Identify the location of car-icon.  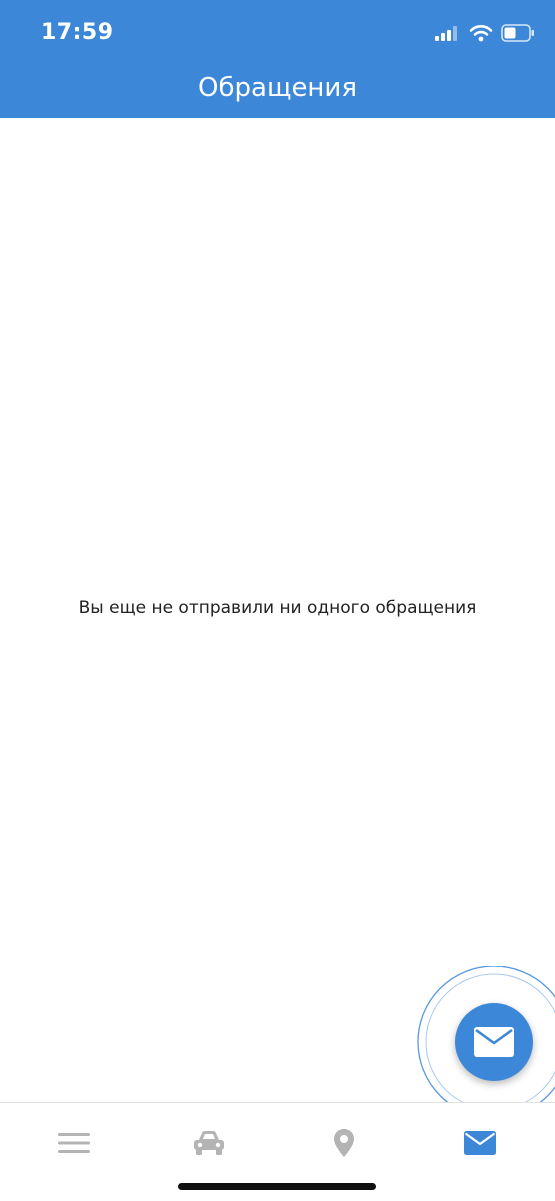
(209, 1143).